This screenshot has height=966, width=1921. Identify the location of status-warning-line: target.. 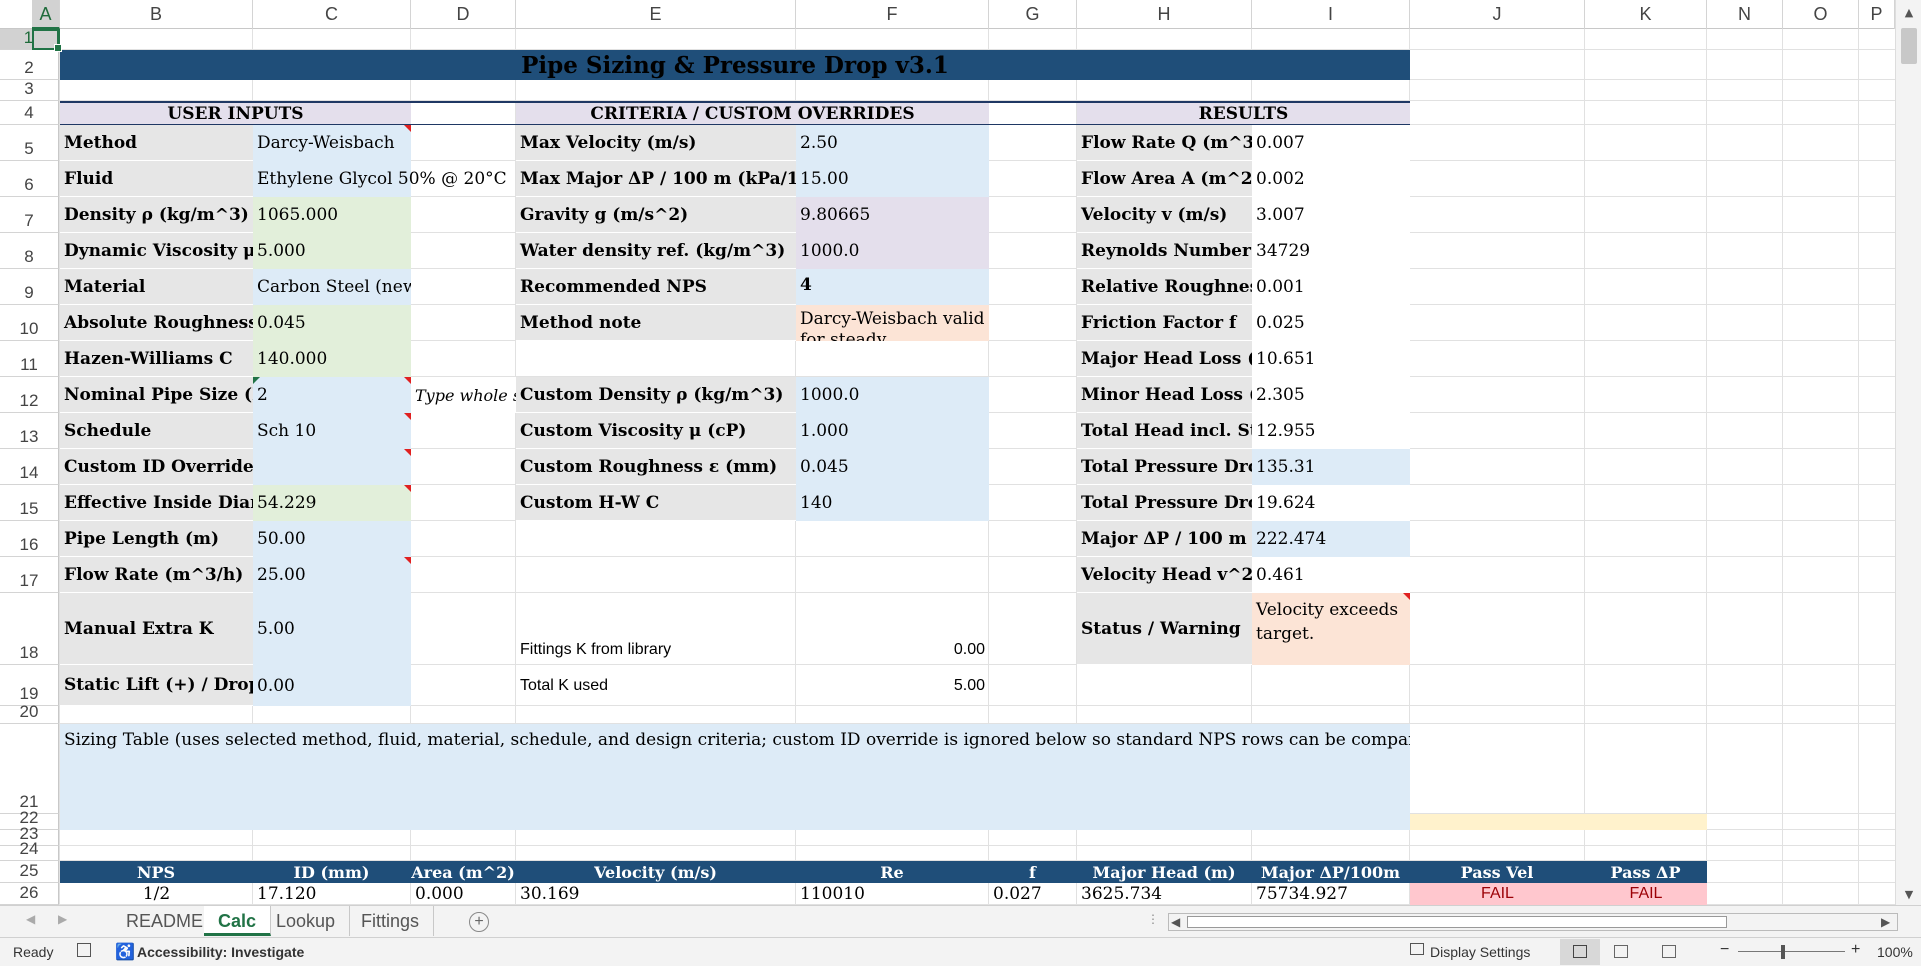
(1285, 634).